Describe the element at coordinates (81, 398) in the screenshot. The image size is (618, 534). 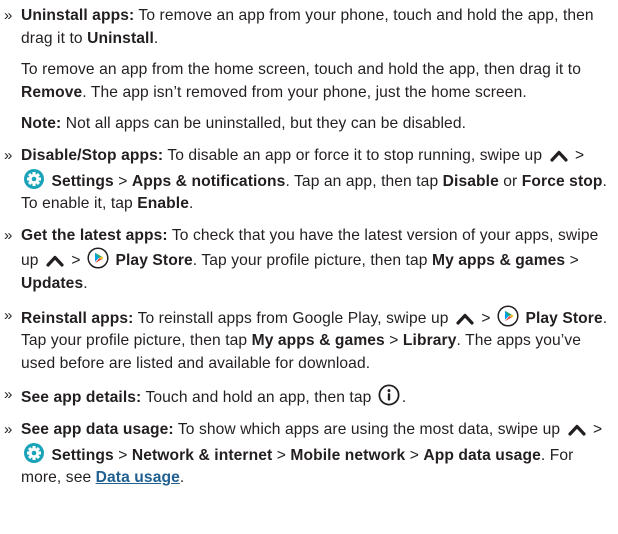
I see `bold-term: See app details:` at that location.